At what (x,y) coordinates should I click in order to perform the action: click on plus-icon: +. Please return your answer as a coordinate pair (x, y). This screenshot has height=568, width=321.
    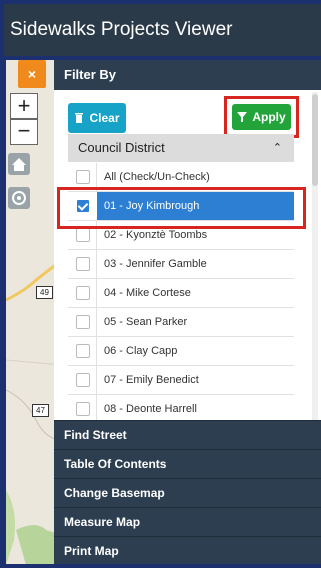
    Looking at the image, I should click on (24, 105).